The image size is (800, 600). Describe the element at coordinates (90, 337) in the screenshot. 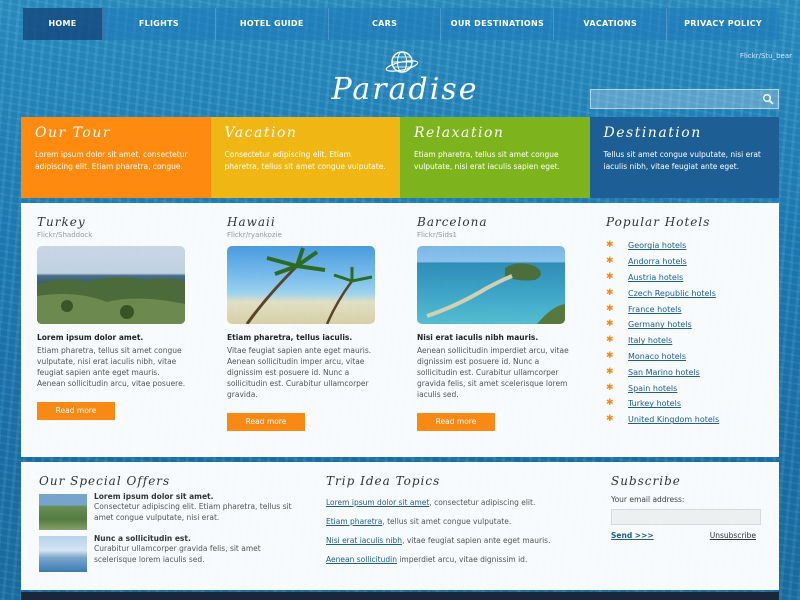

I see `destination-heading: Lorem ipsum dolor amet.` at that location.